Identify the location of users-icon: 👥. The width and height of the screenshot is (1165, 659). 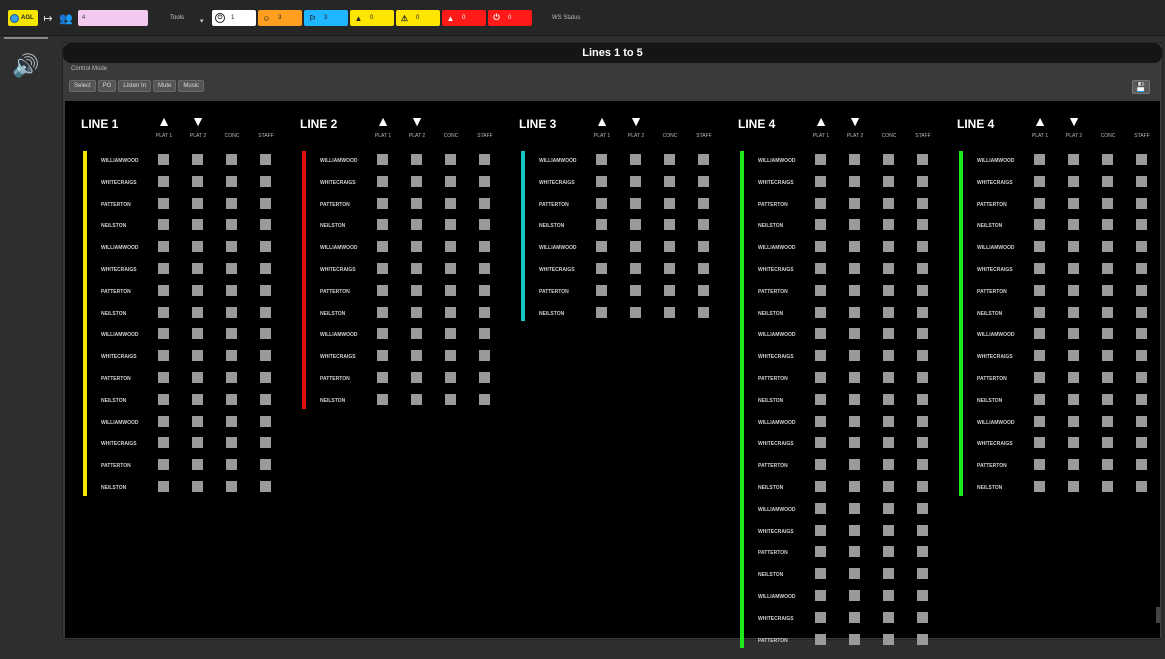
(66, 18).